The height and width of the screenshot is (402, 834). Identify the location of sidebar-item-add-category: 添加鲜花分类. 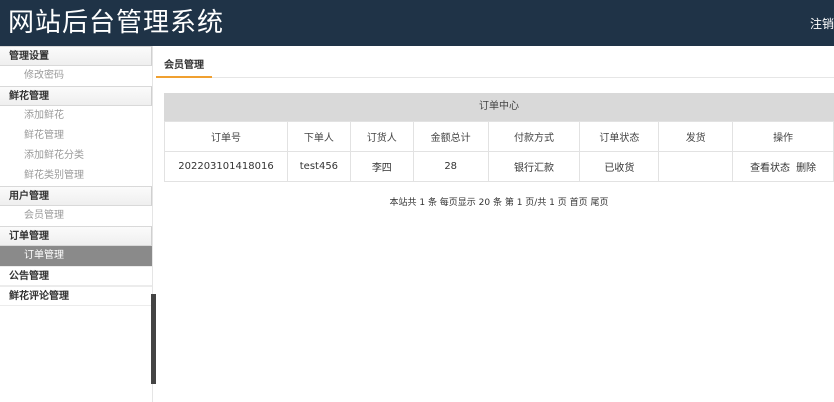
(76, 156).